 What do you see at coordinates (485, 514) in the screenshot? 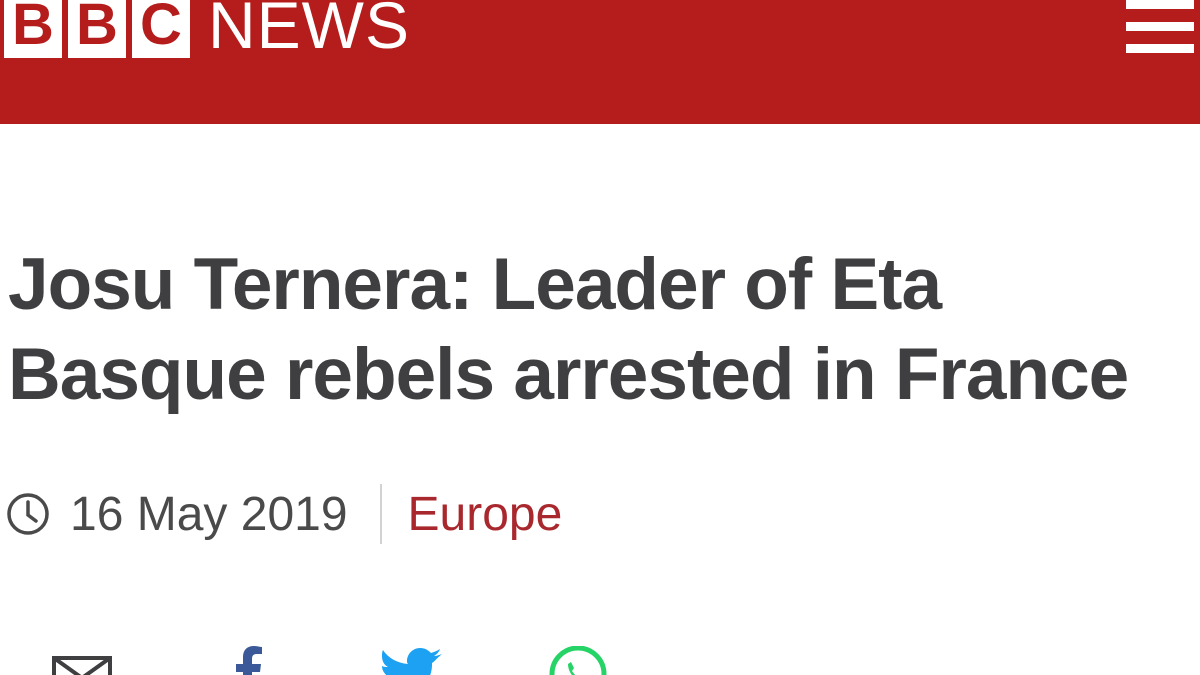
I see `section-link-europe: Europe` at bounding box center [485, 514].